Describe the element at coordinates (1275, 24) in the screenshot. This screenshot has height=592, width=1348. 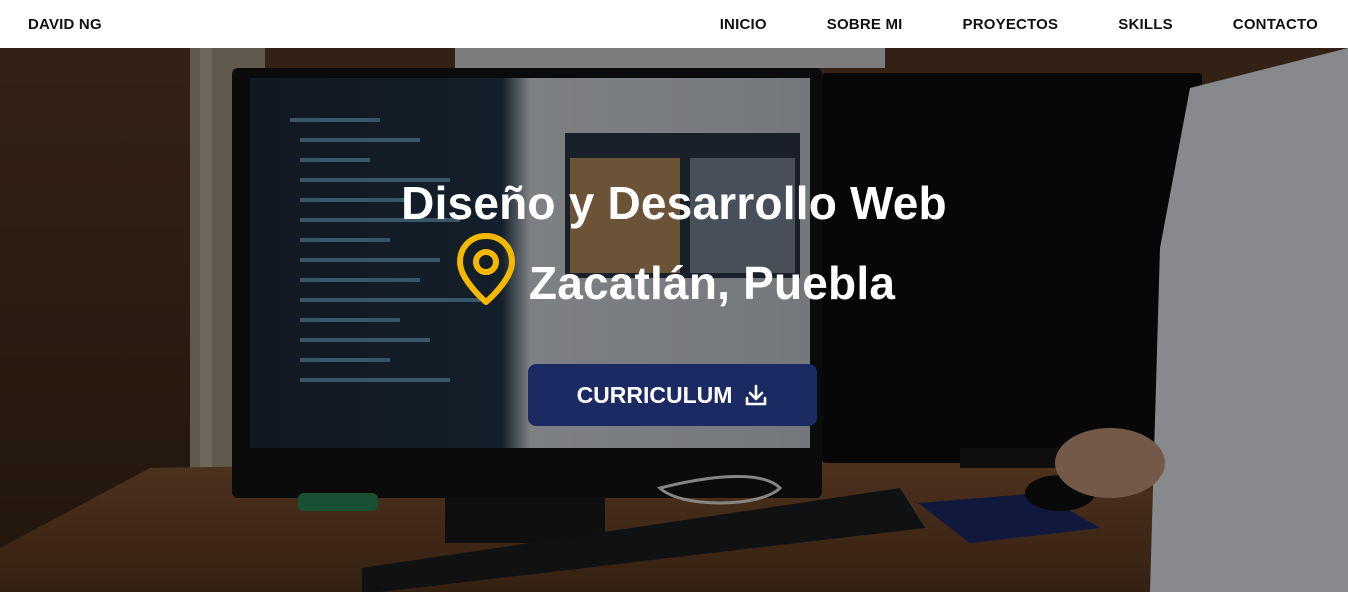
I see `nav-link-contacto: CONTACTO` at that location.